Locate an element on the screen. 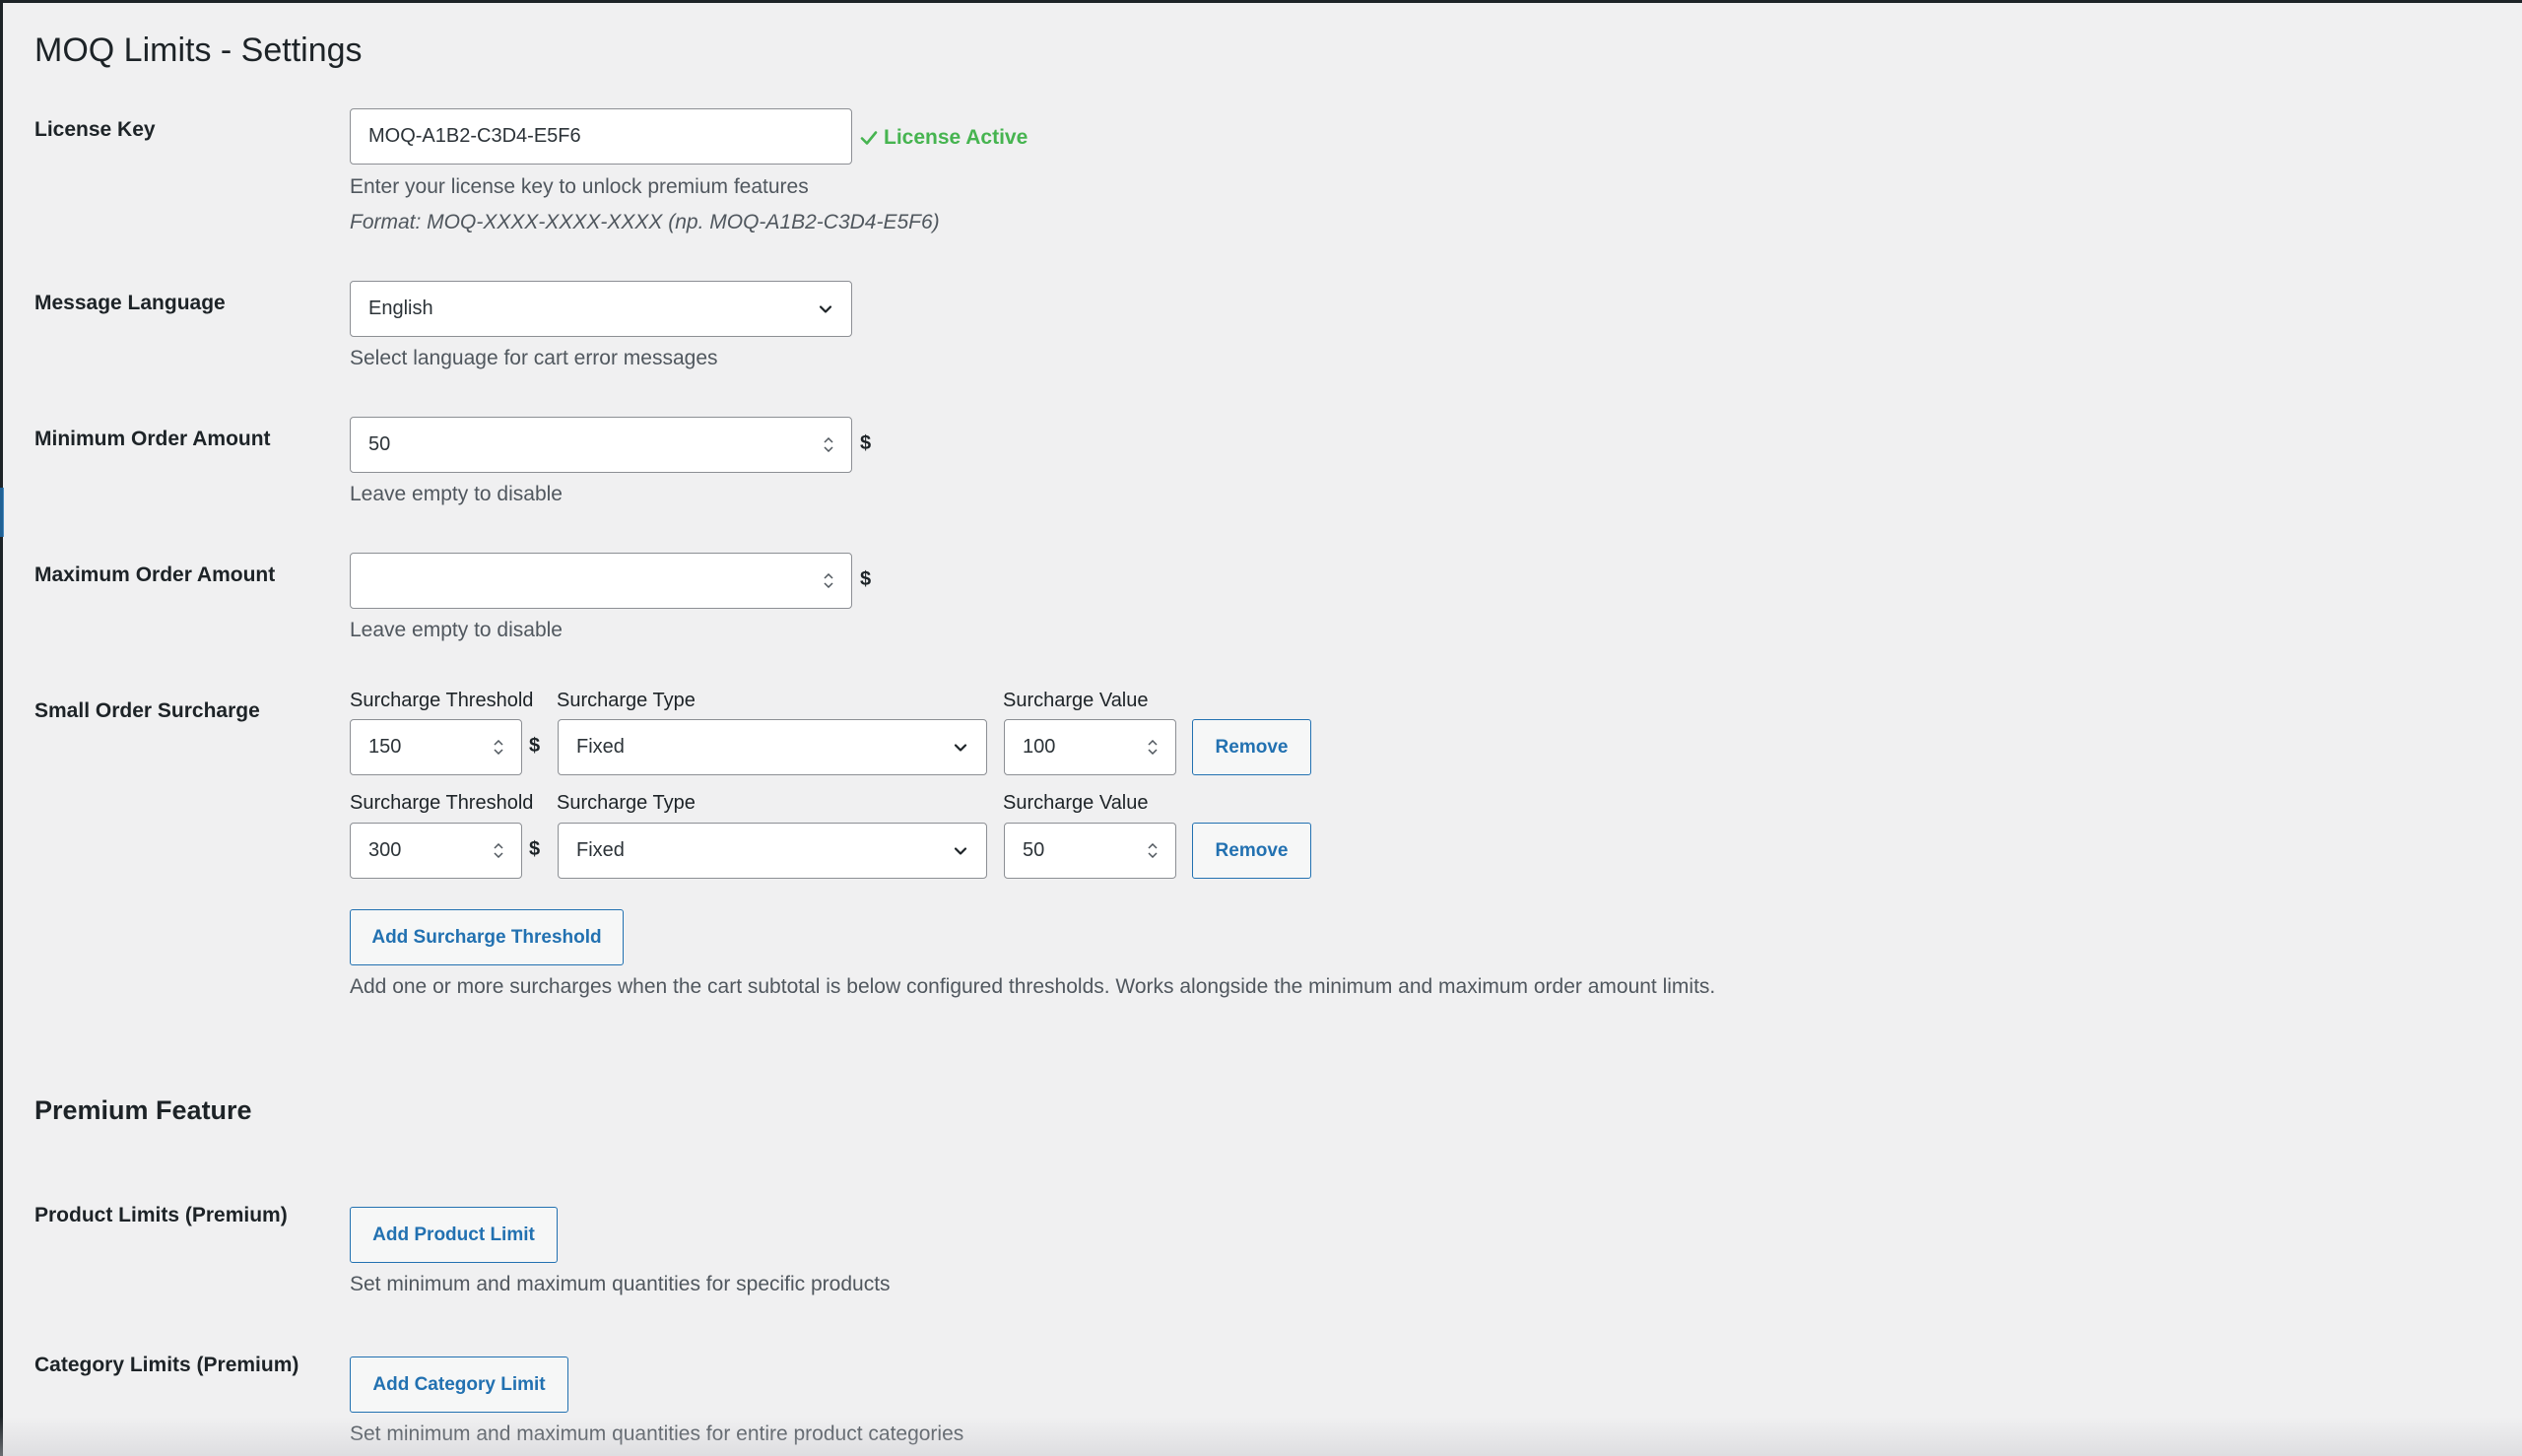 This screenshot has width=2522, height=1456. minimum-order-value: 50 is located at coordinates (379, 444).